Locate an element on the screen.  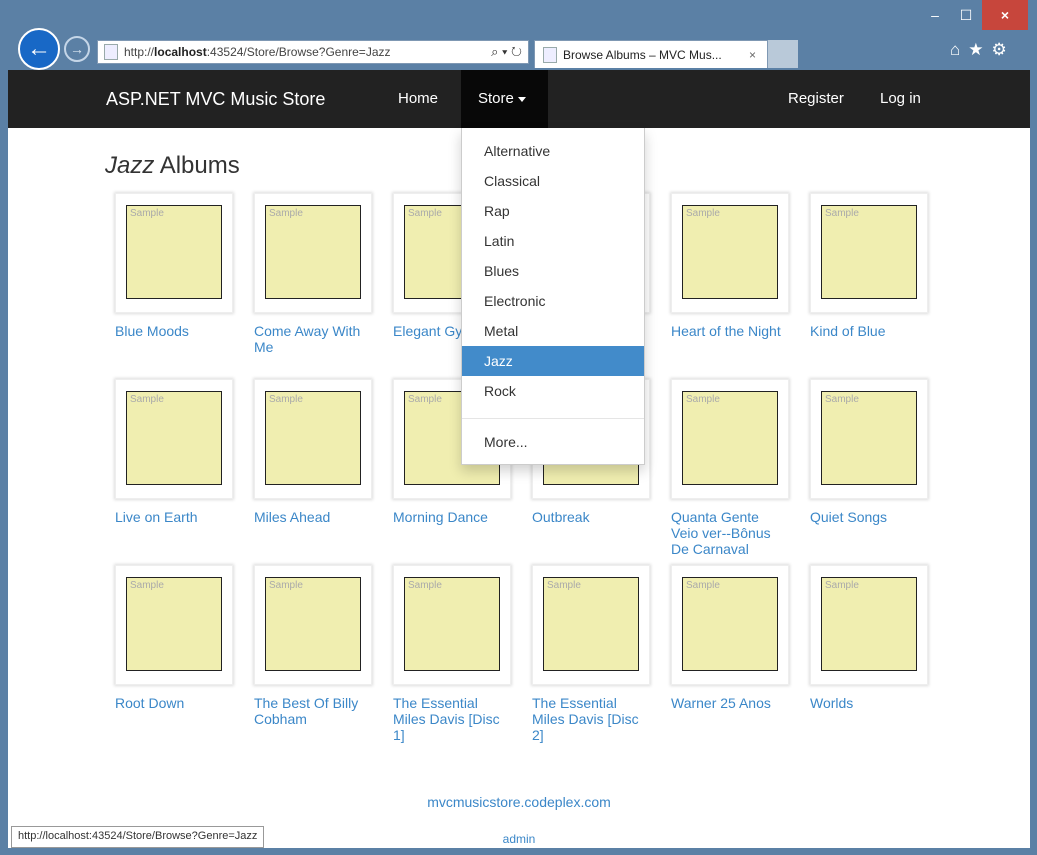
forward-button: → is located at coordinates (77, 49).